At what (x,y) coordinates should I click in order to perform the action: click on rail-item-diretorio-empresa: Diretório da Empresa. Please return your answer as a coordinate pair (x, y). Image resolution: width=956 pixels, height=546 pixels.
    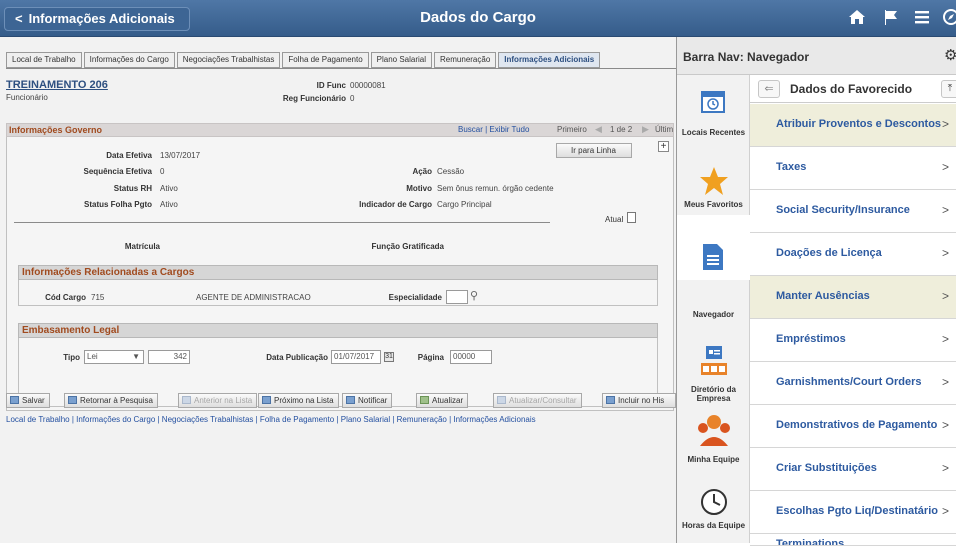
    Looking at the image, I should click on (713, 368).